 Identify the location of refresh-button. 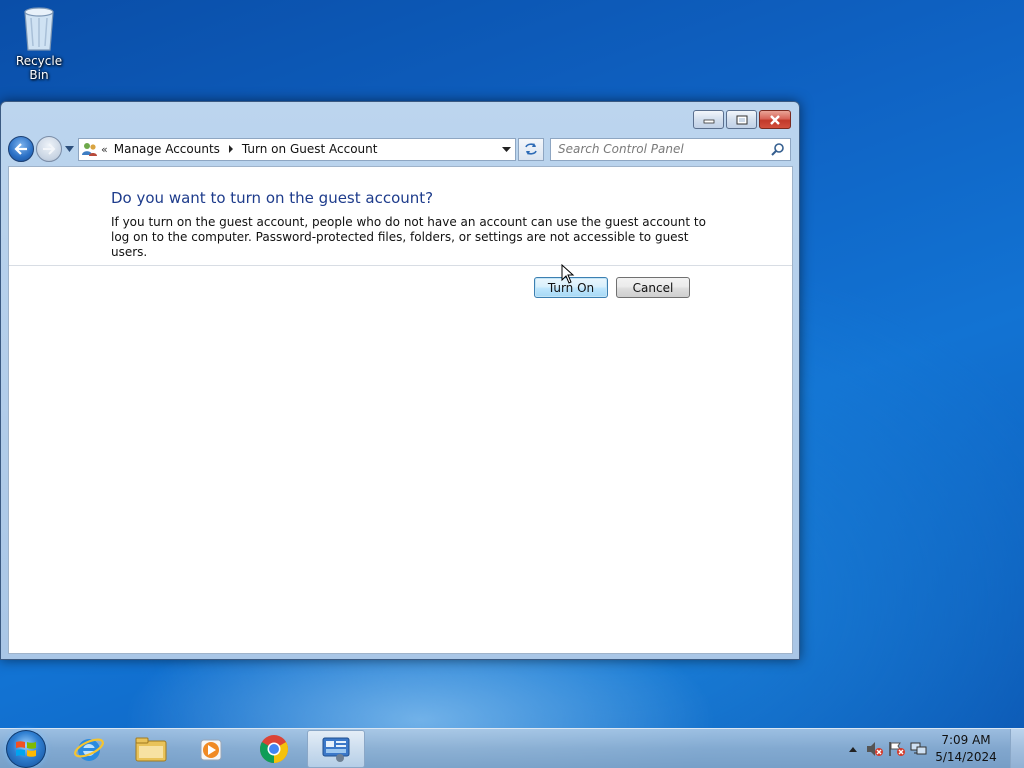
(531, 149).